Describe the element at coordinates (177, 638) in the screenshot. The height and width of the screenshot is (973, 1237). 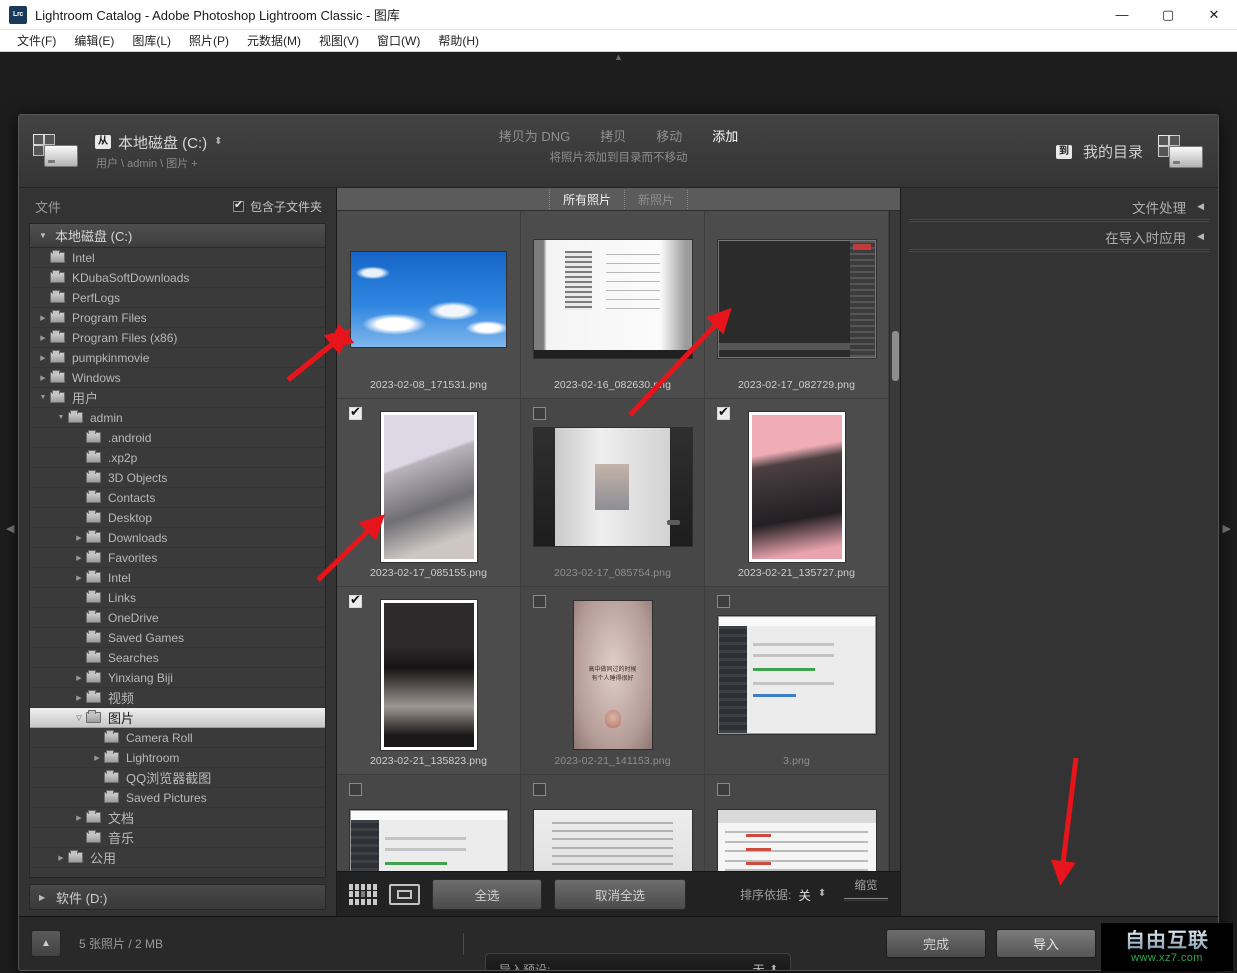
I see `folder-tree-item: Saved Games` at that location.